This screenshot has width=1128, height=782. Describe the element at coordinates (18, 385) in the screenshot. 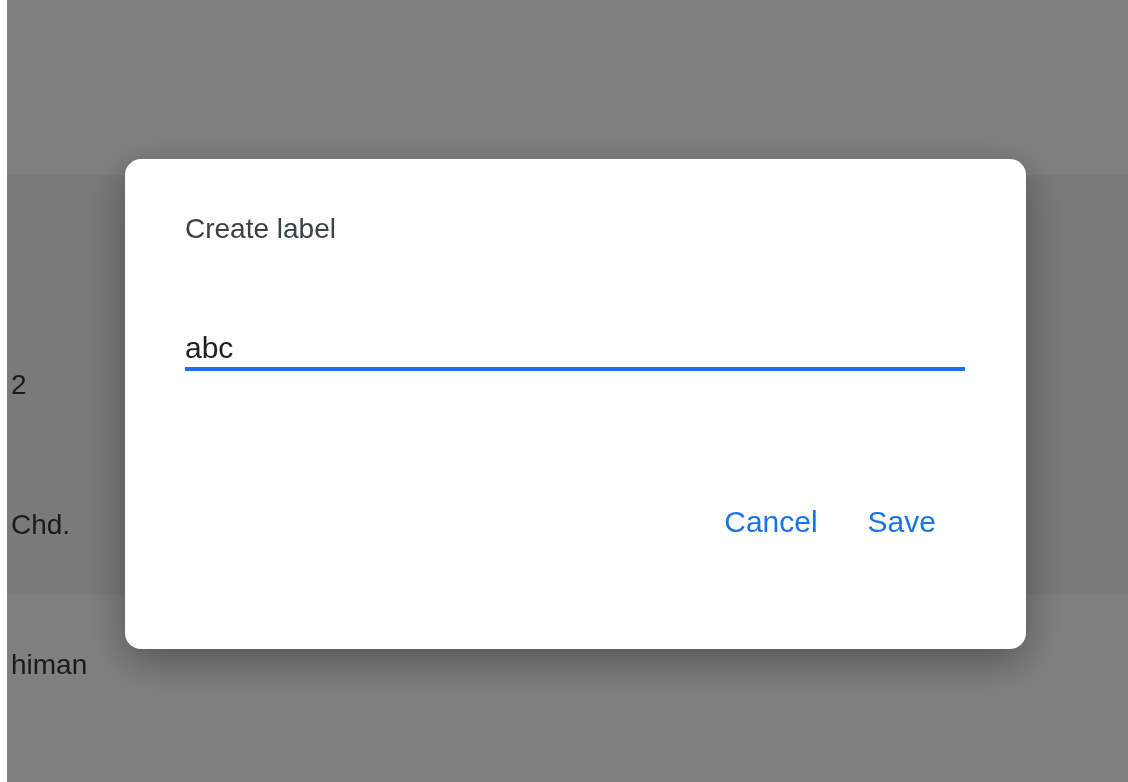

I see `table-cell-text: 2` at that location.